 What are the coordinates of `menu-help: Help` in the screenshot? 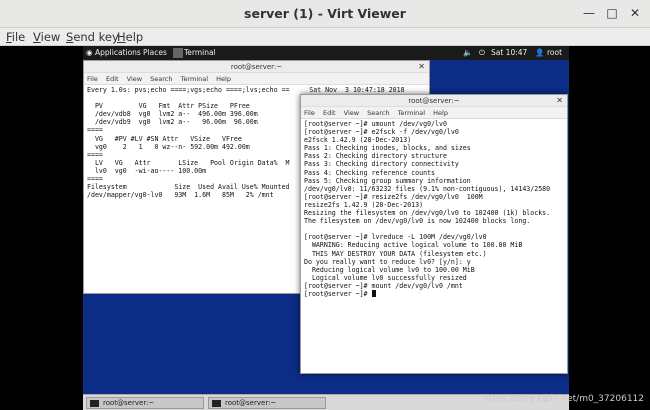 It's located at (130, 37).